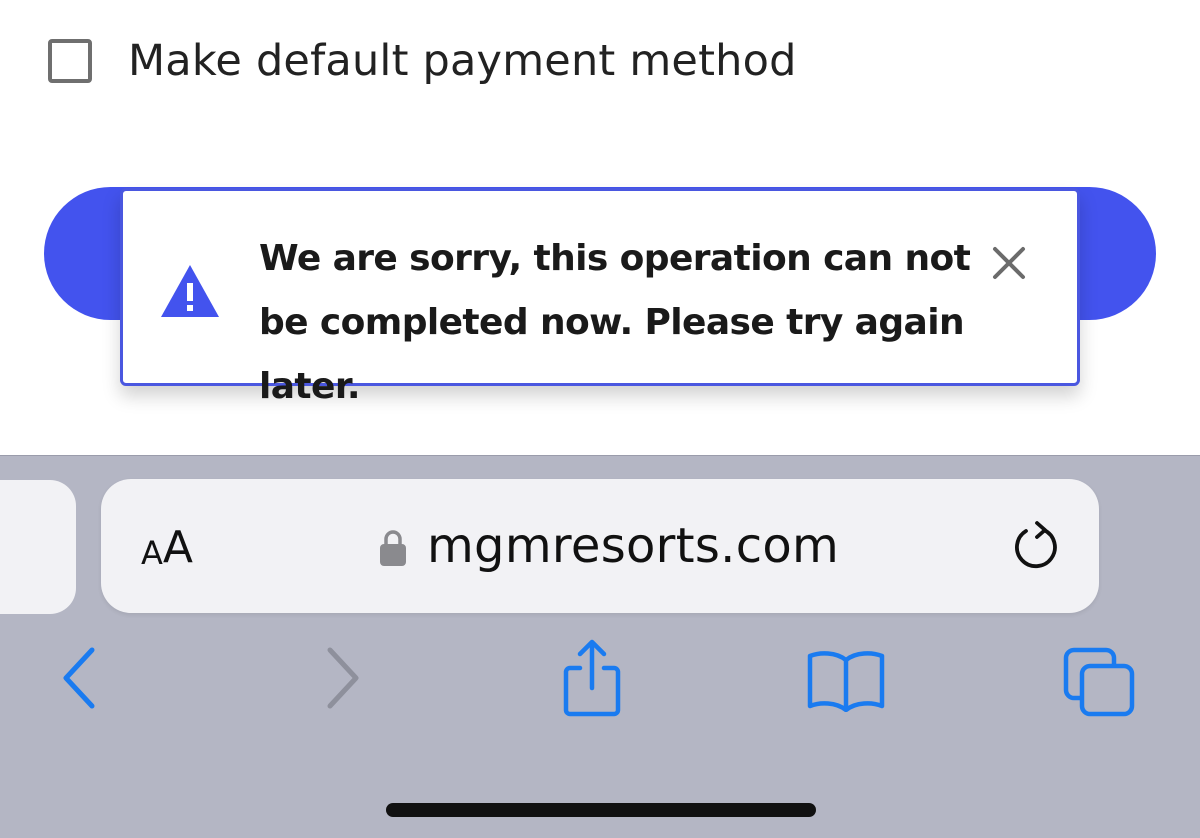 Image resolution: width=1200 pixels, height=838 pixels. I want to click on reload-icon, so click(1036, 546).